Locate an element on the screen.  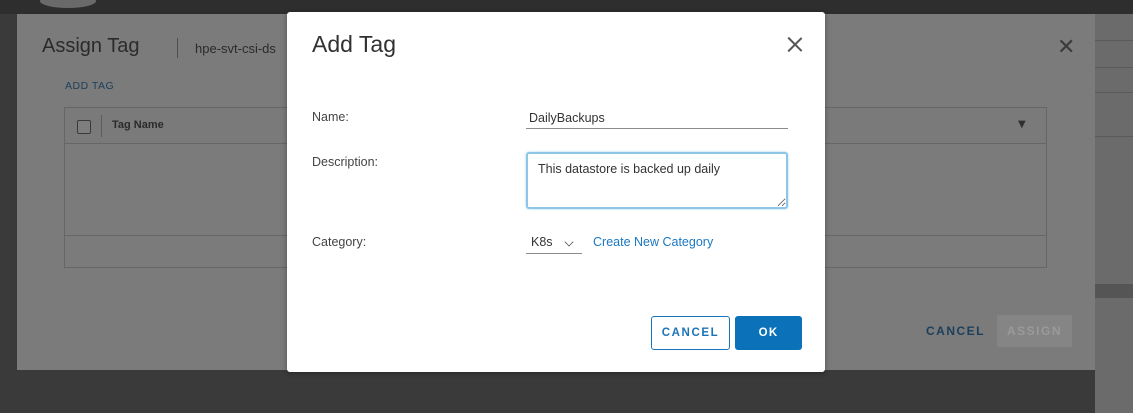
select-all-checkbox is located at coordinates (84, 127).